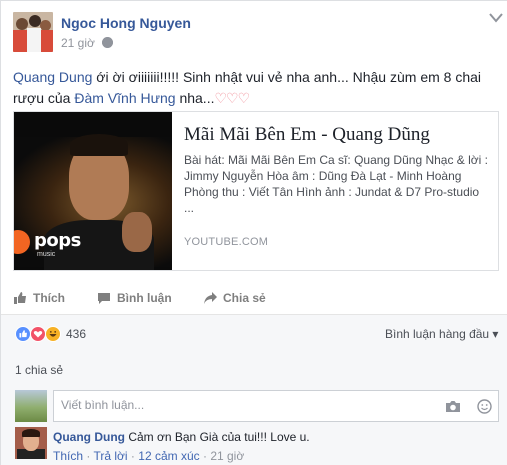  I want to click on post-timestamp: 21 giờ, so click(78, 43).